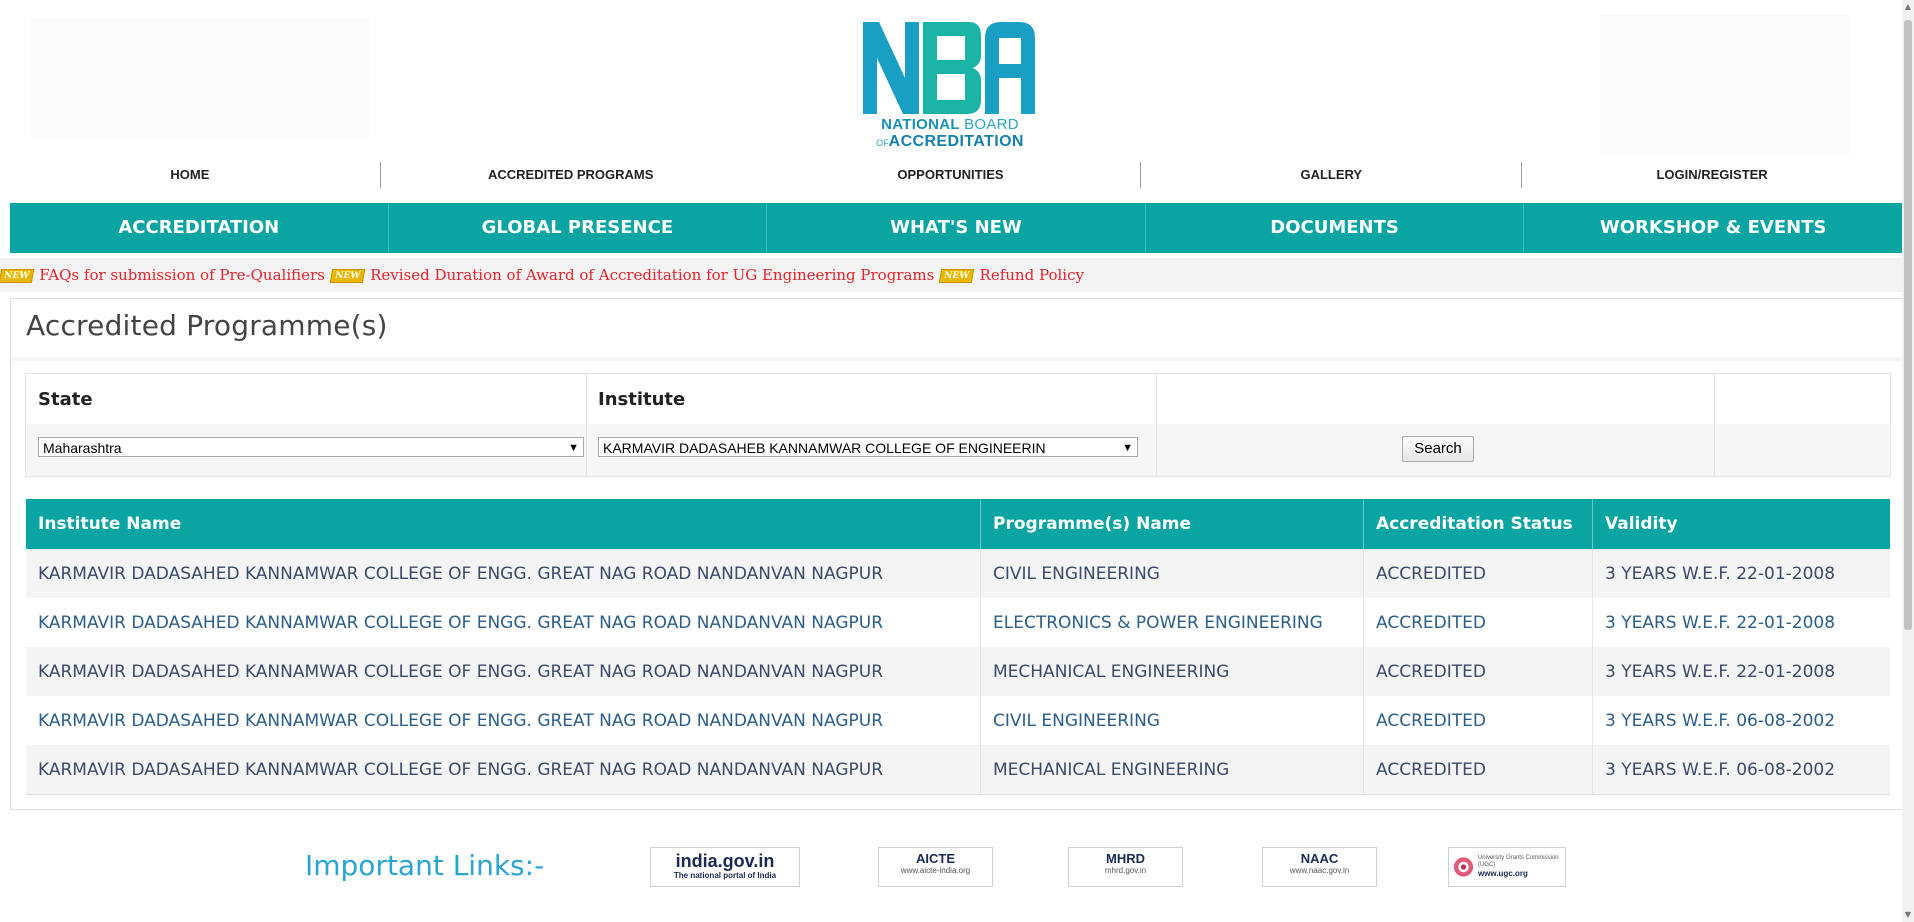 The height and width of the screenshot is (922, 1914). I want to click on col-programme-name: Programme(s) Name, so click(1172, 524).